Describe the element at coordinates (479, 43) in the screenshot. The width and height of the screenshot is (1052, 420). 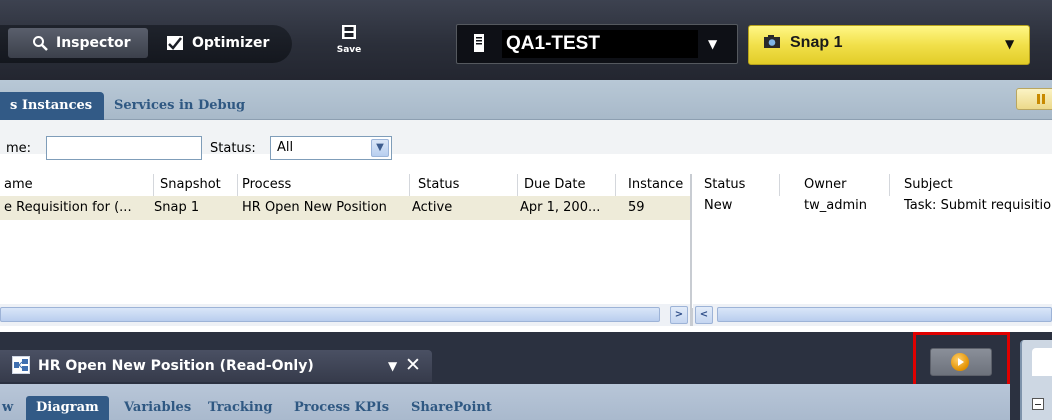
I see `server-icon` at that location.